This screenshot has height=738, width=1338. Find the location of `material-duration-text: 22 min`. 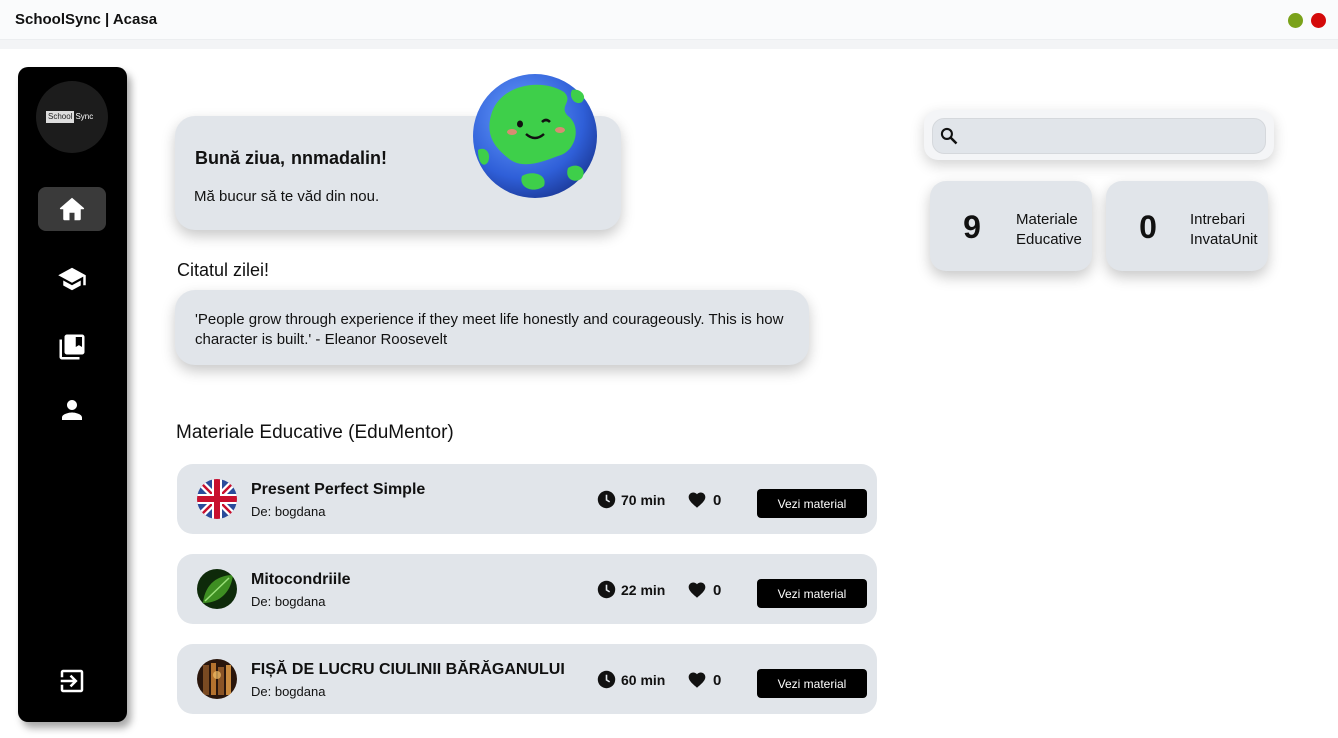

material-duration-text: 22 min is located at coordinates (643, 589).